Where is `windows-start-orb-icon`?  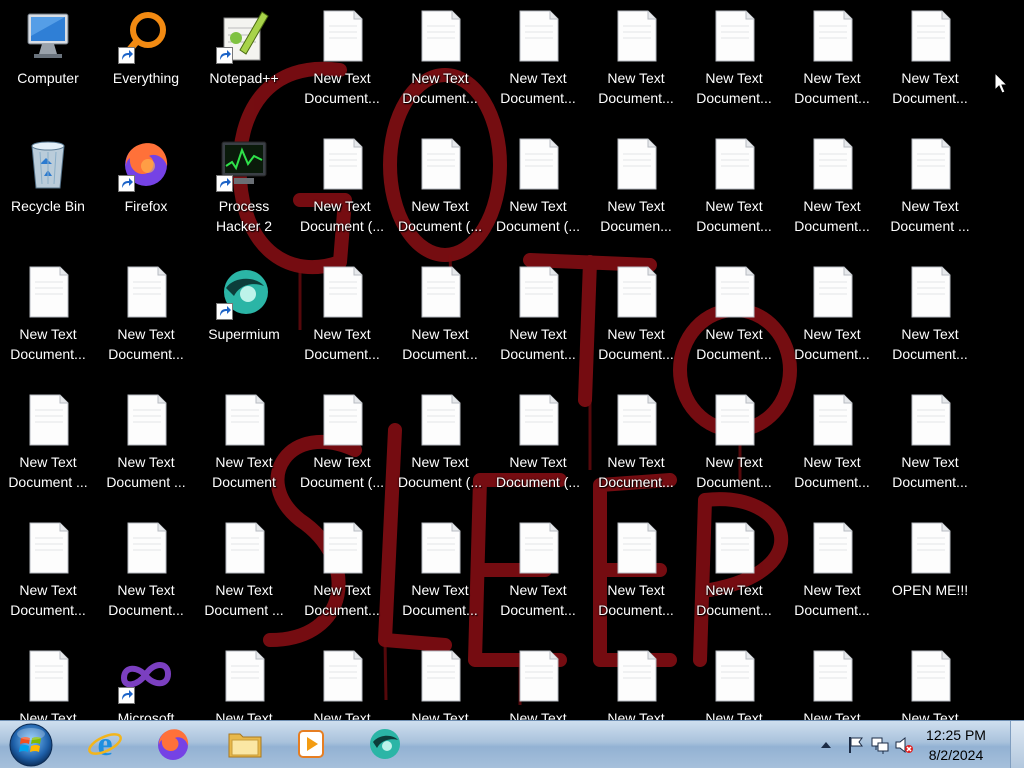
windows-start-orb-icon is located at coordinates (31, 745).